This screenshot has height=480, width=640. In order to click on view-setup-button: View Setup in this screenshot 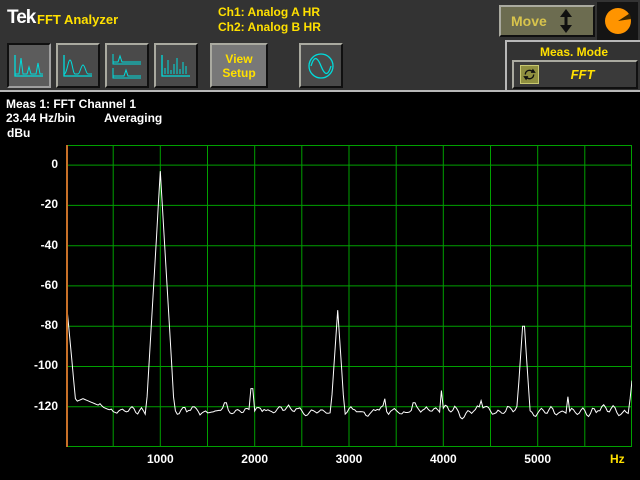, I will do `click(239, 65)`.